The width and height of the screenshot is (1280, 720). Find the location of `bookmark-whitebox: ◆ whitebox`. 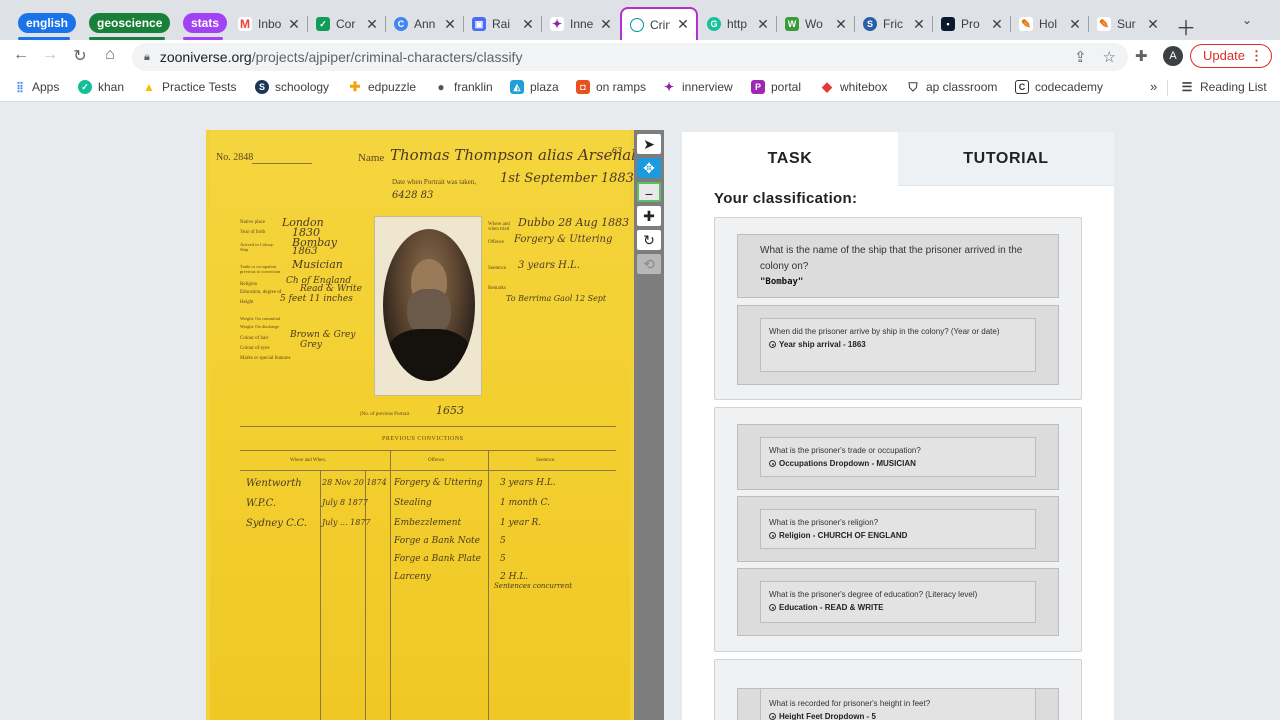

bookmark-whitebox: ◆ whitebox is located at coordinates (853, 86).